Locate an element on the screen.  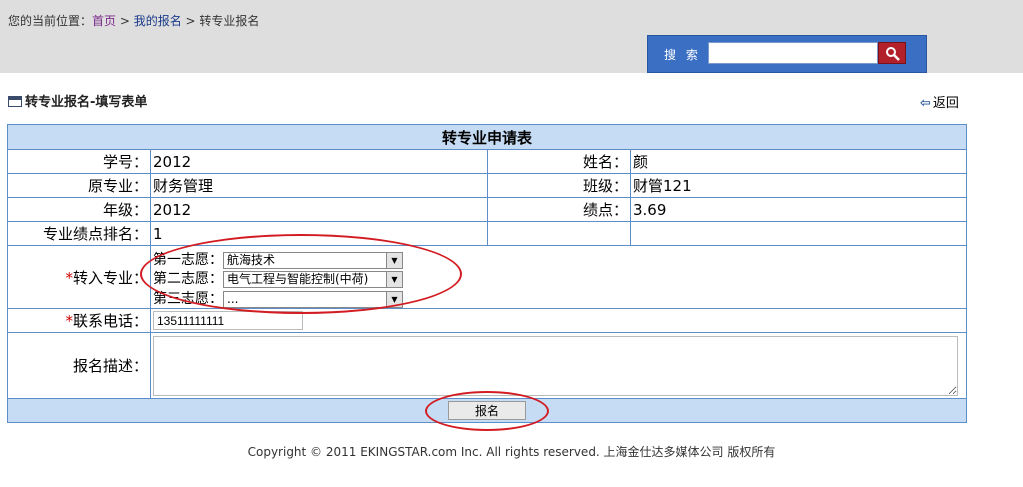
phone-cell is located at coordinates (558, 320).